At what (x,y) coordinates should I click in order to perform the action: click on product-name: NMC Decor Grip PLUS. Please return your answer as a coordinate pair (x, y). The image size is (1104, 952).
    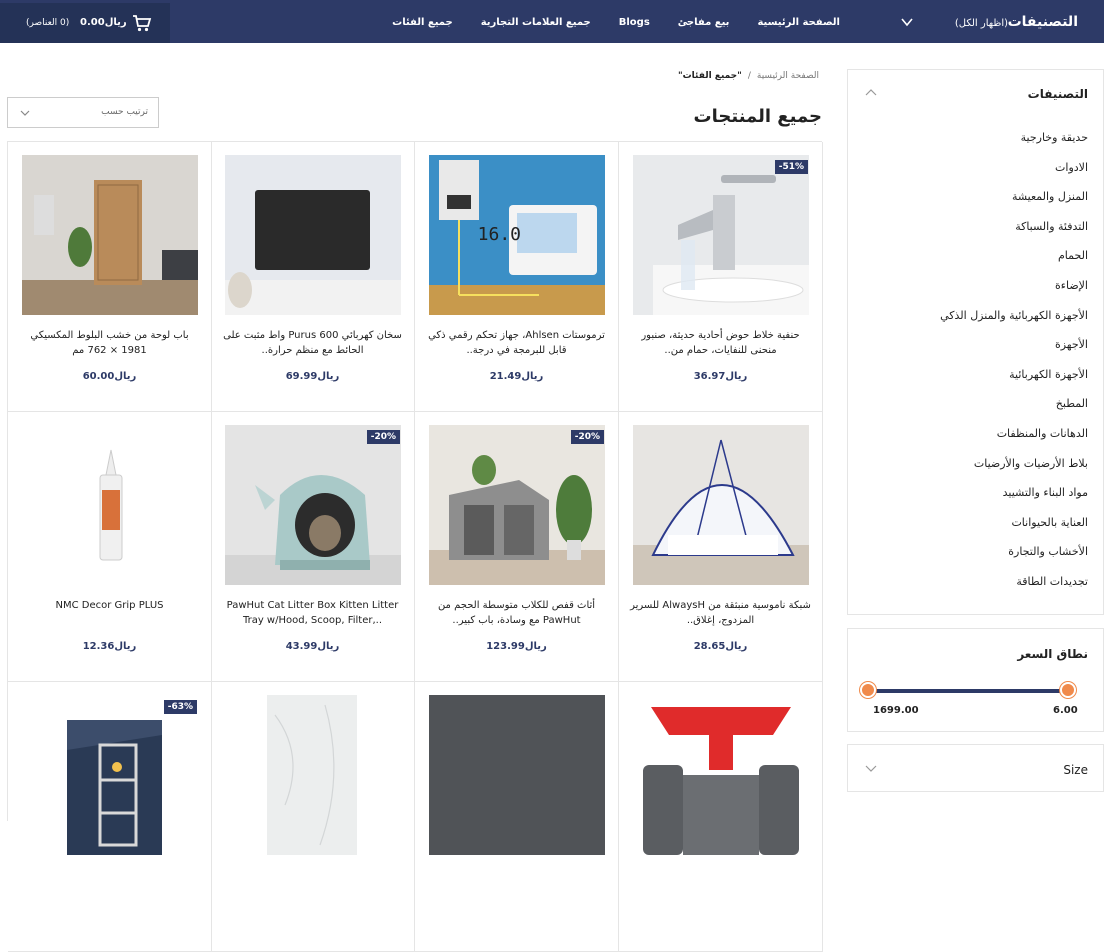
    Looking at the image, I should click on (109, 614).